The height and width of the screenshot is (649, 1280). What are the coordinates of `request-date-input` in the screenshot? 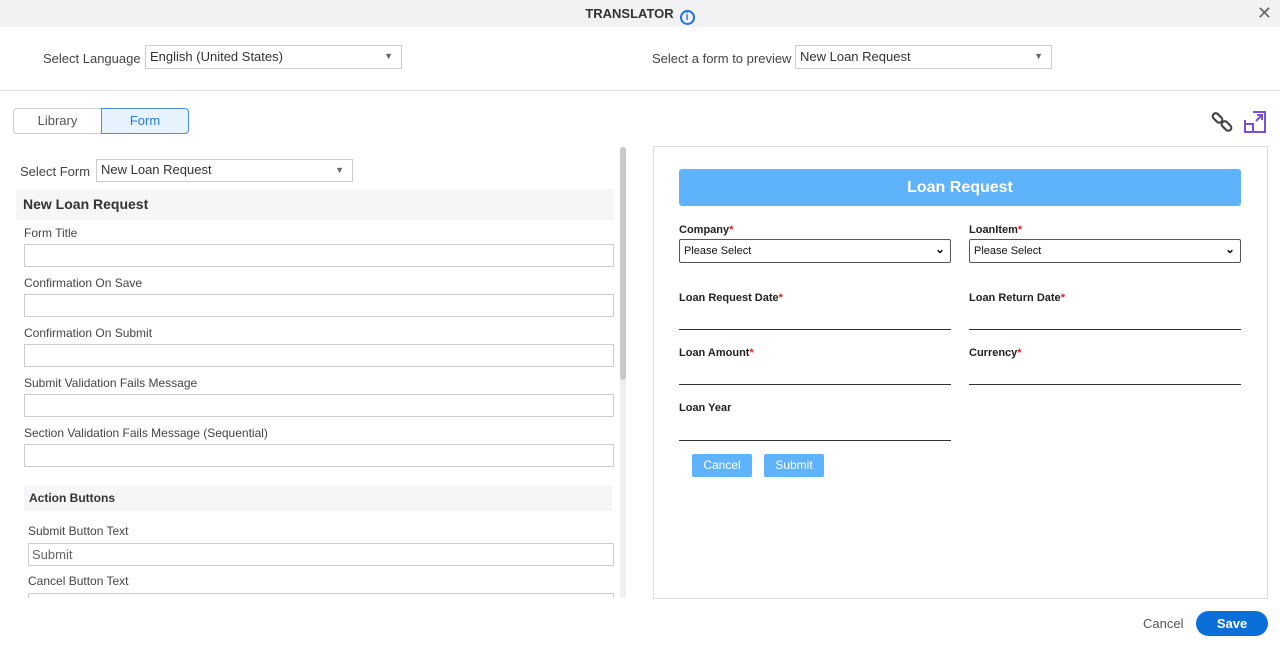 It's located at (815, 329).